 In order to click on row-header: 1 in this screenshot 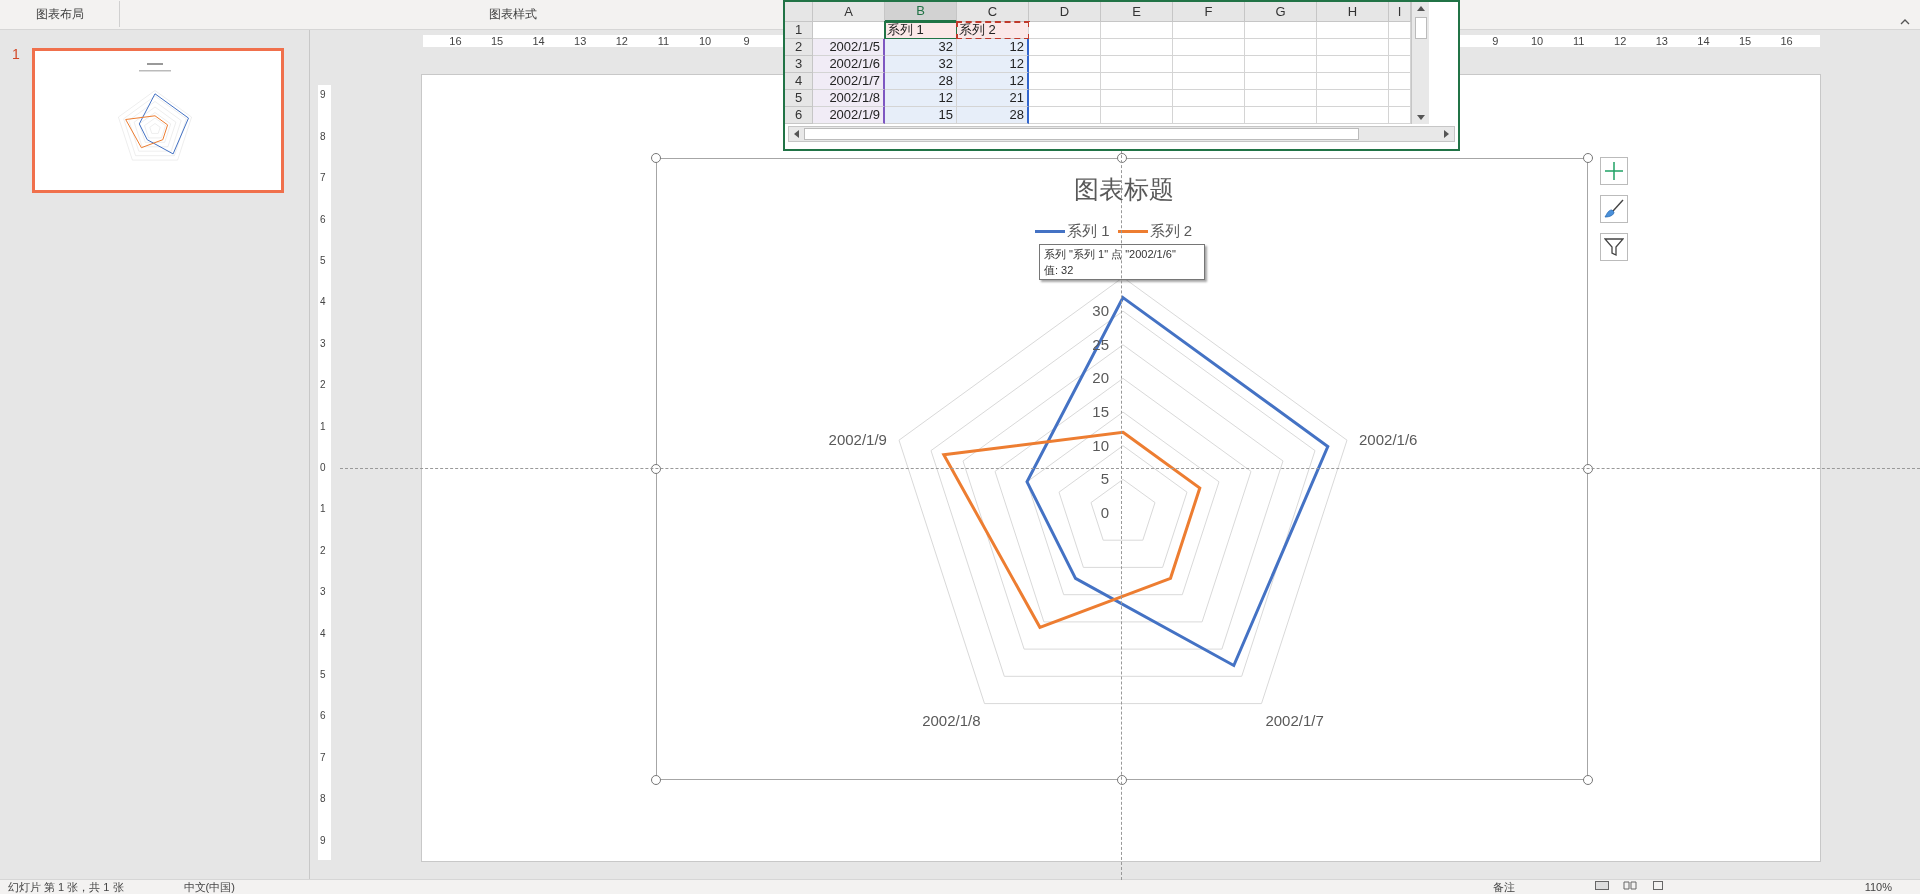, I will do `click(799, 30)`.